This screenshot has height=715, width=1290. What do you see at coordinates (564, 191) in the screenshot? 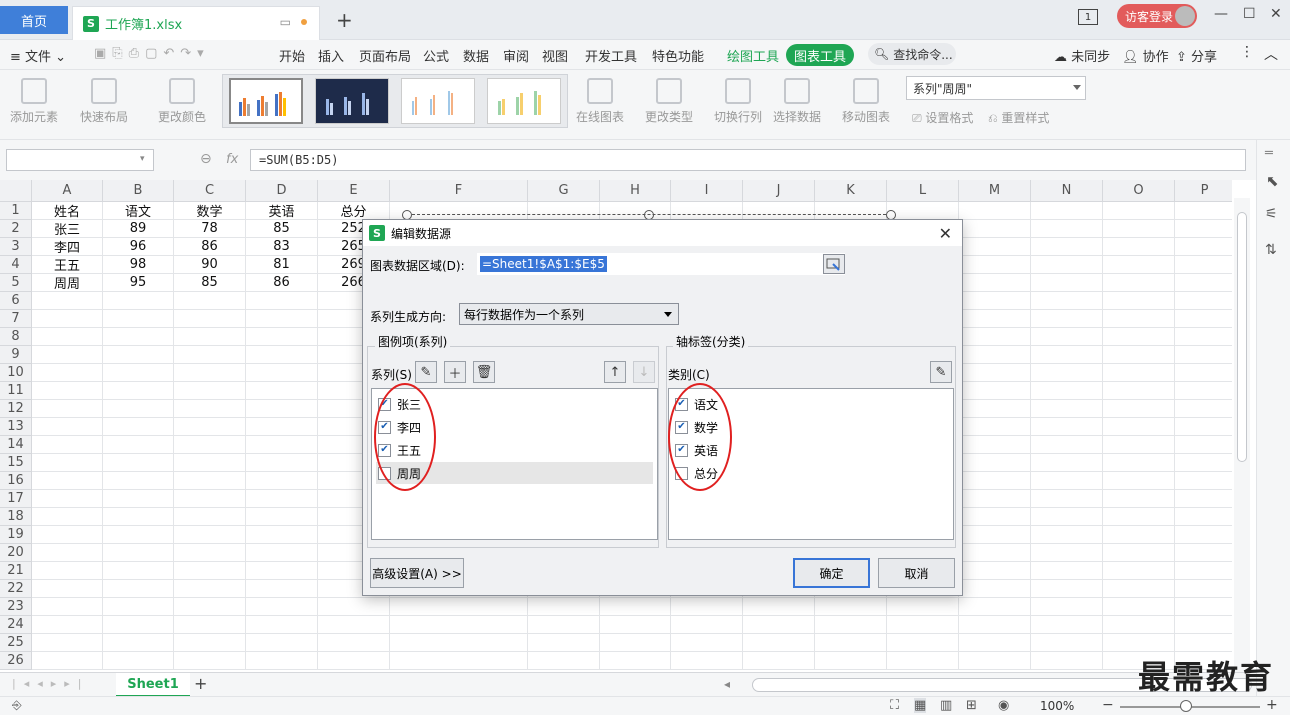
I see `column-header: G` at bounding box center [564, 191].